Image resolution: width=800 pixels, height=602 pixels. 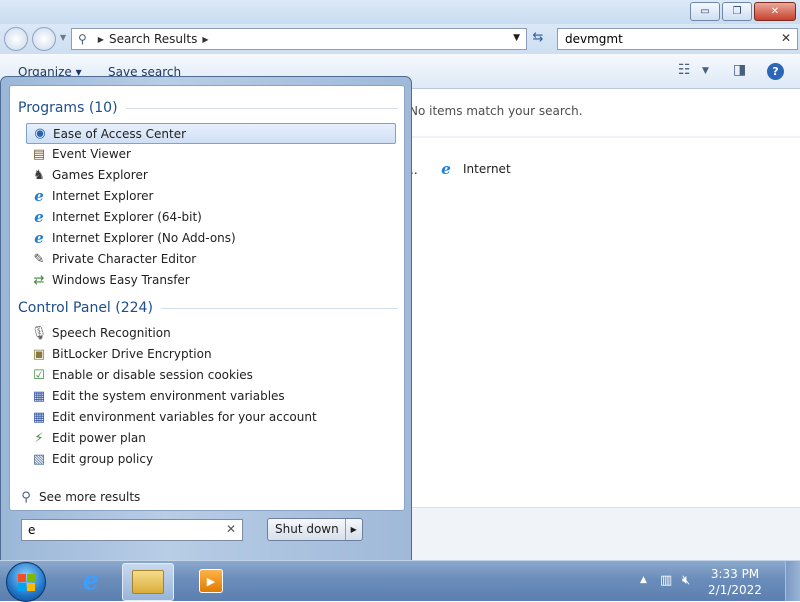 I want to click on start-search-input, so click(x=126, y=530).